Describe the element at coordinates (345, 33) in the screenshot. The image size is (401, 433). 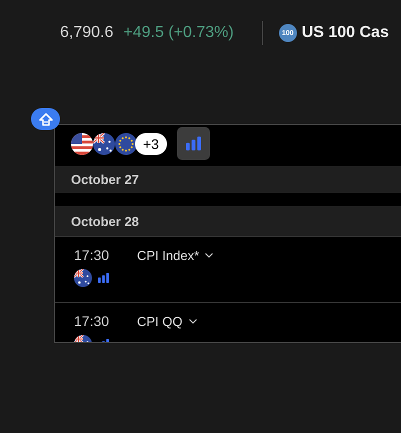
I see `instrument-name: US 100 Cas` at that location.